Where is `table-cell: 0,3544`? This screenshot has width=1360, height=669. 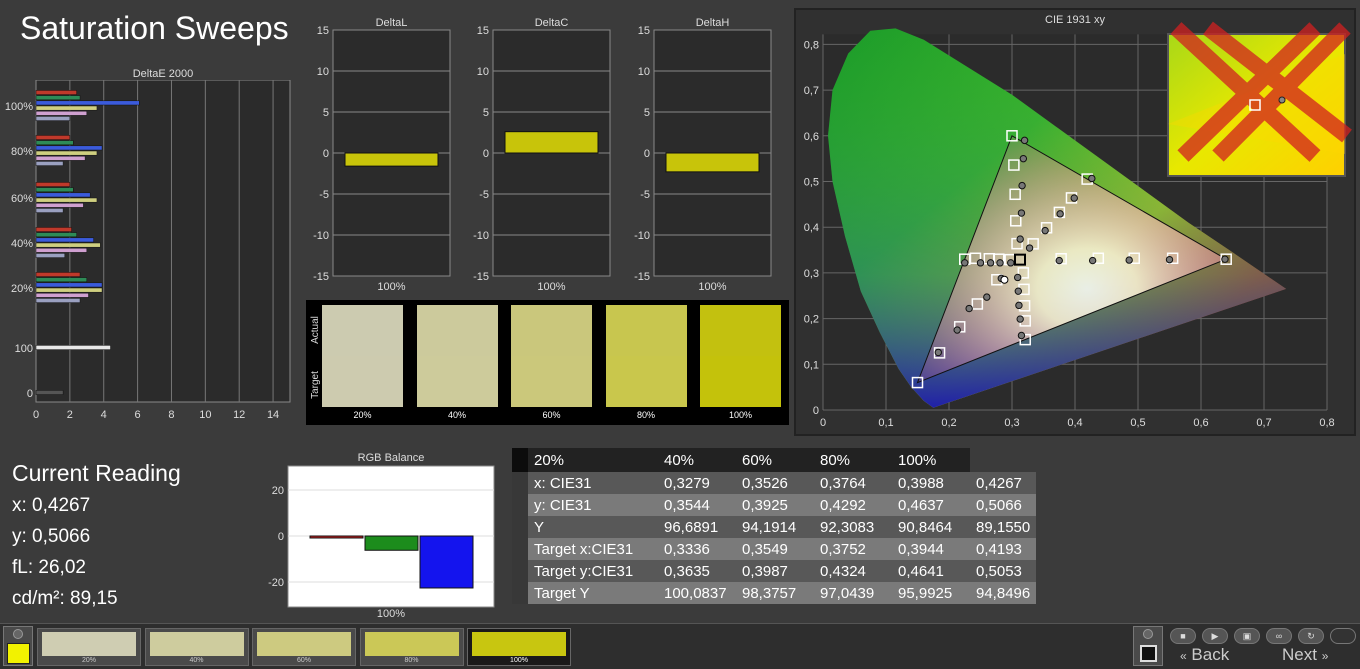 table-cell: 0,3544 is located at coordinates (697, 505).